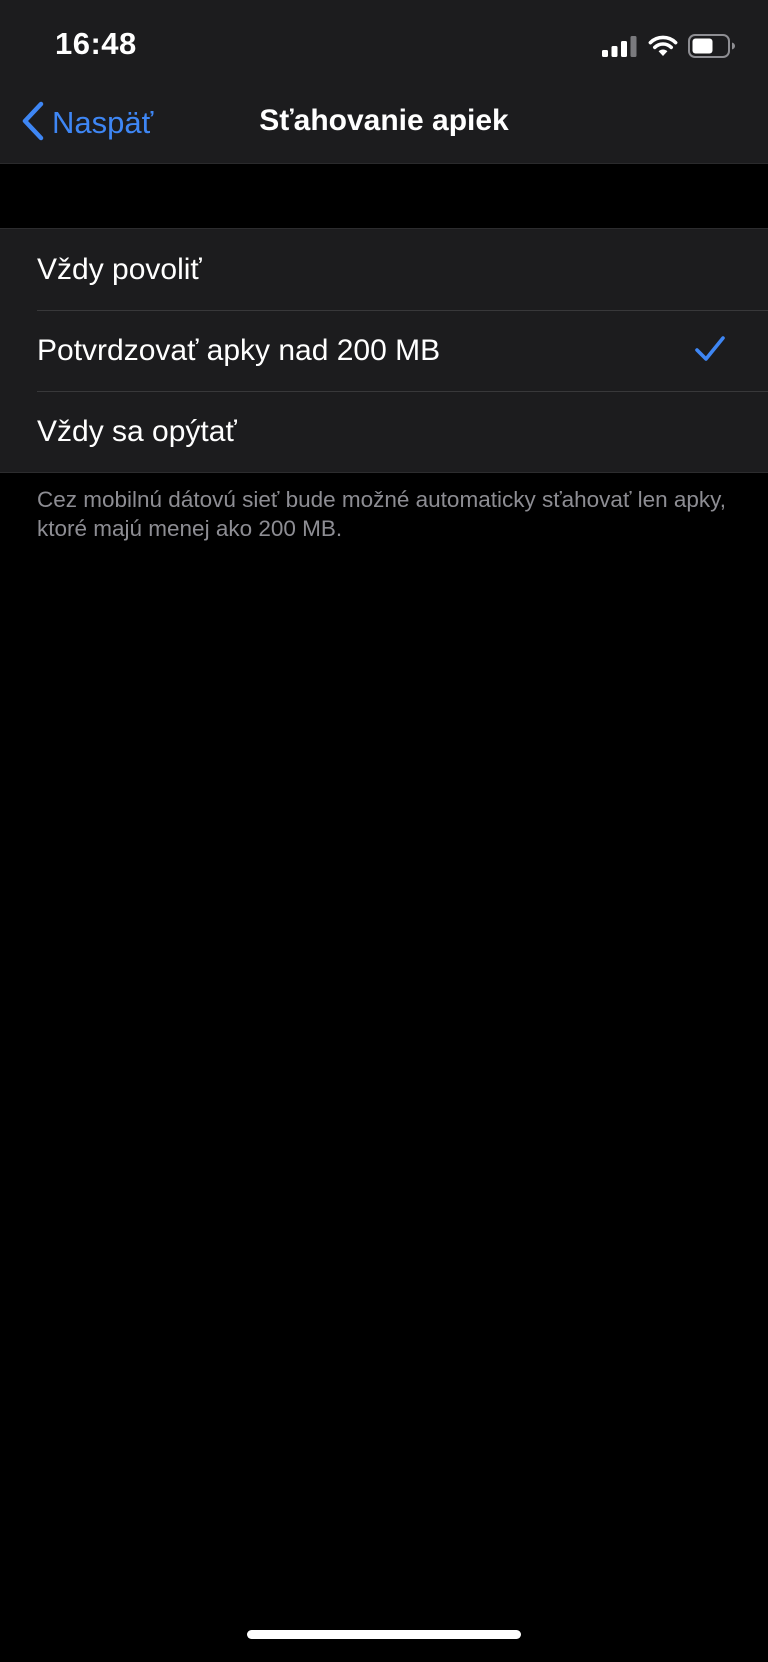  Describe the element at coordinates (710, 351) in the screenshot. I see `checkmark-icon` at that location.